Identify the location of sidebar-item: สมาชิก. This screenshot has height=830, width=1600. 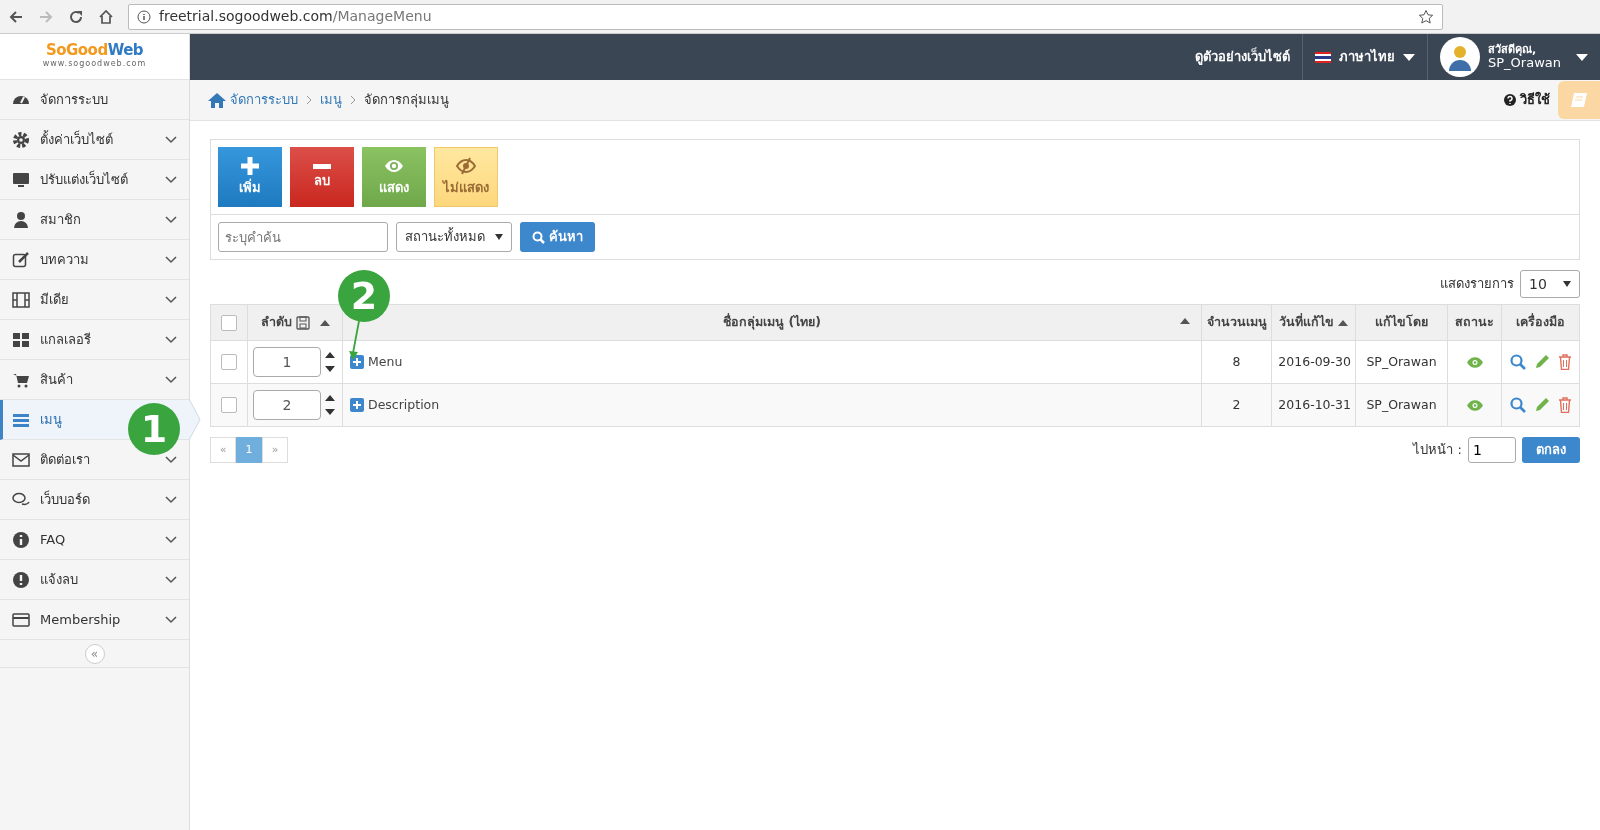
(94, 220).